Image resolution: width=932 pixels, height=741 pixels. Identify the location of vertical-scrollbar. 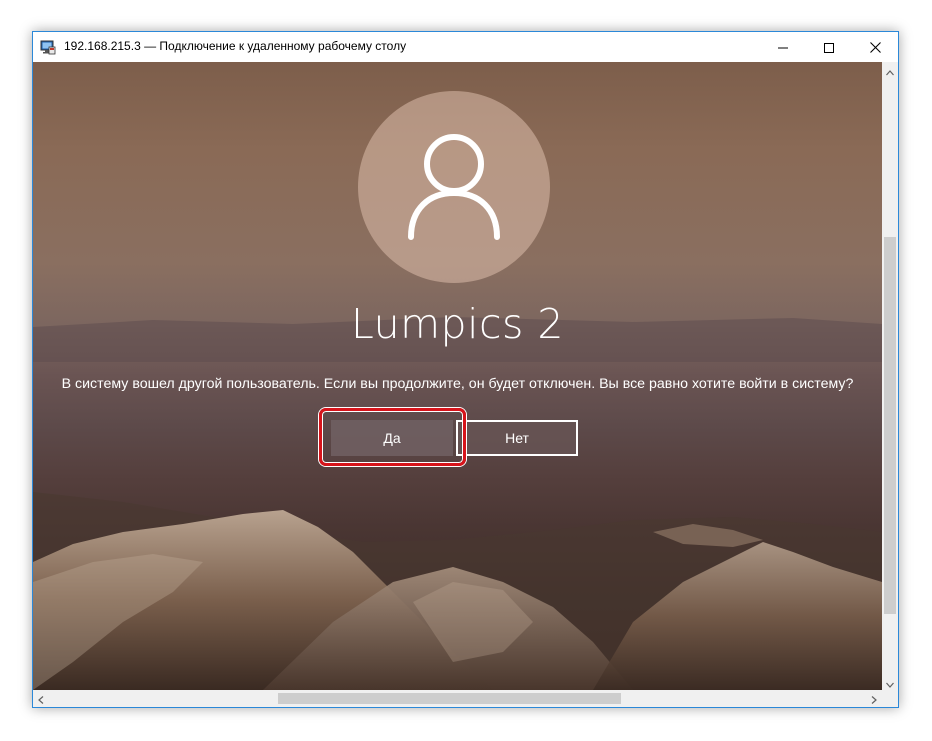
(890, 376).